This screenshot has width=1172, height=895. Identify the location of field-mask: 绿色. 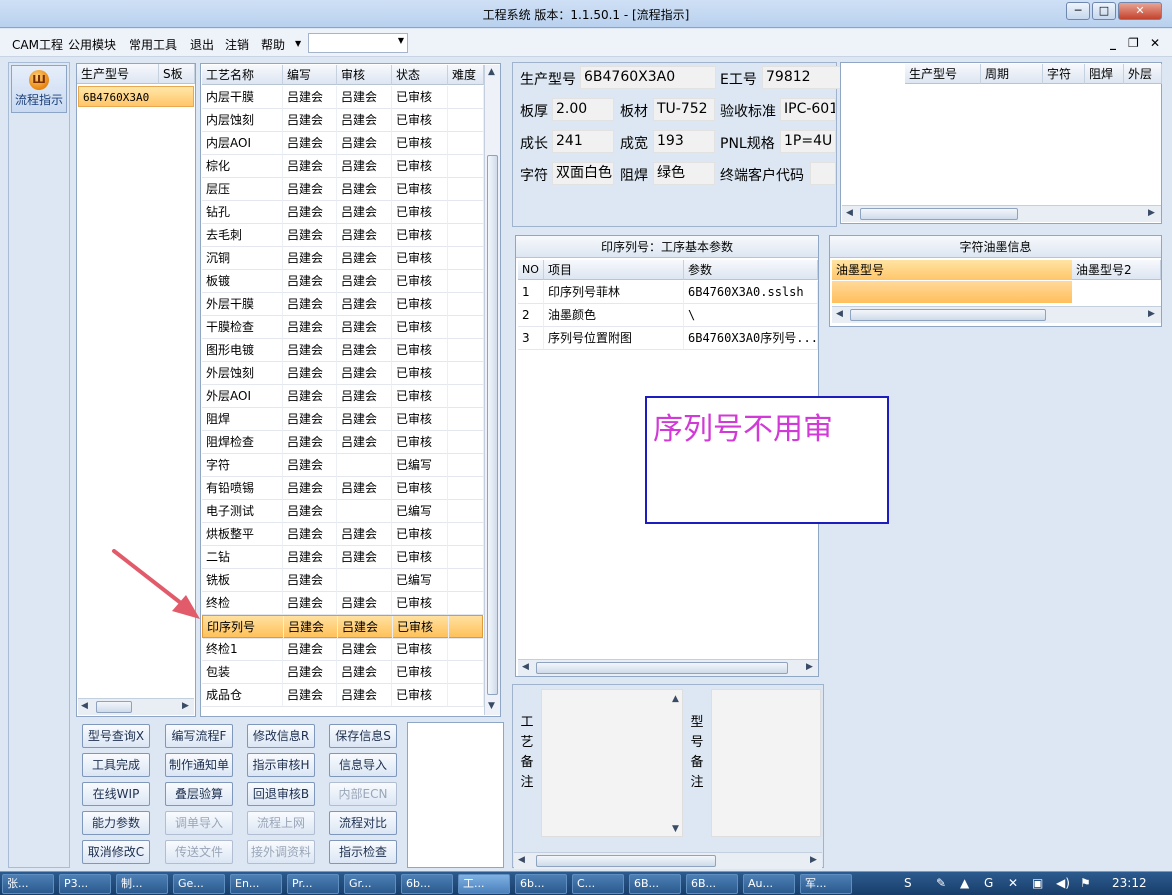
(684, 173).